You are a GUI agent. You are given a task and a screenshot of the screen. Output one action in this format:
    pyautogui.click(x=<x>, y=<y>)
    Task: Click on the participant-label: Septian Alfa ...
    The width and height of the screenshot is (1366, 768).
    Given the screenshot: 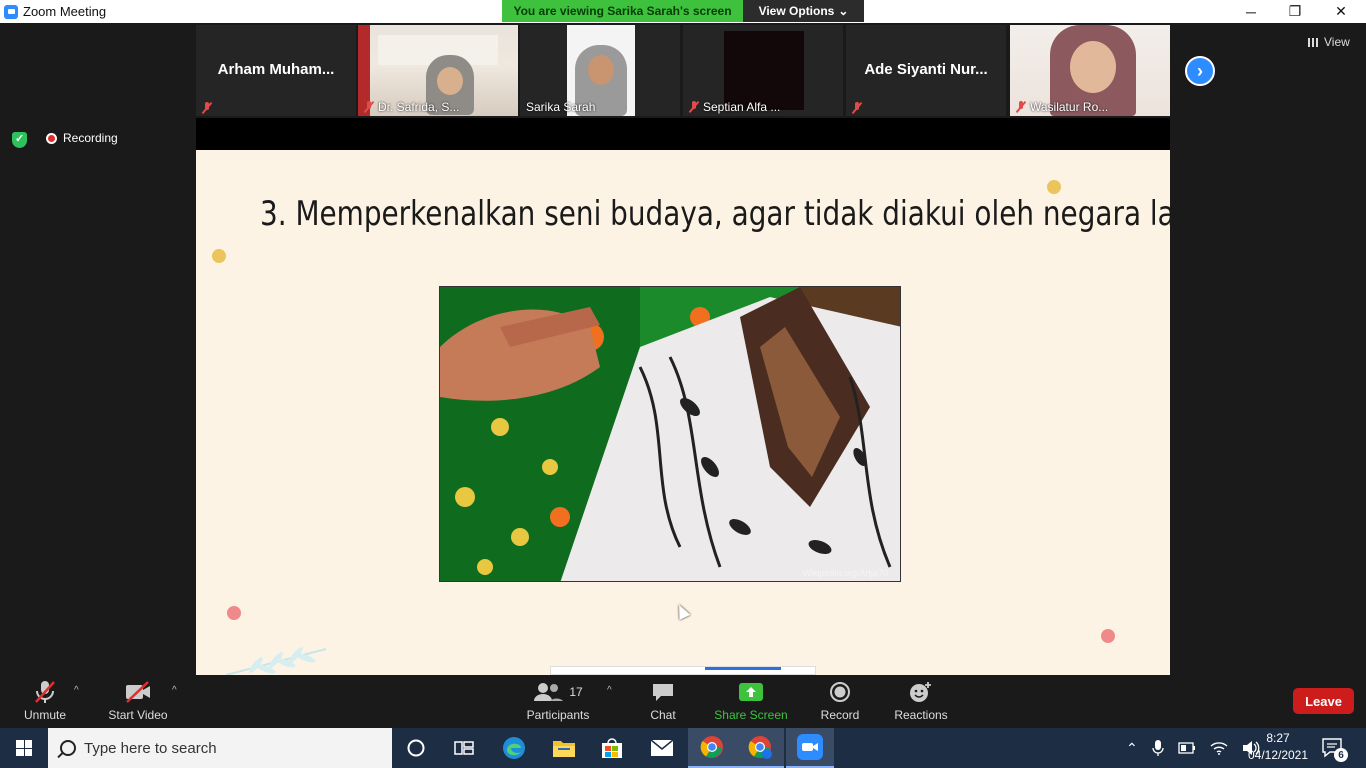 What is the action you would take?
    pyautogui.click(x=734, y=107)
    